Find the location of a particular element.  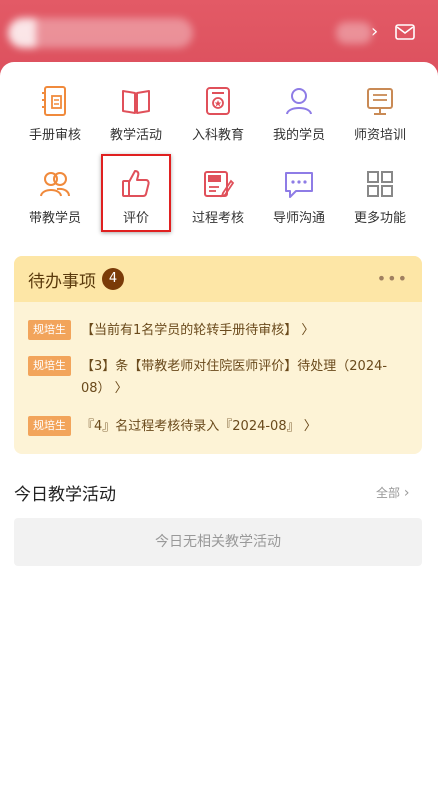

view-all-link: 全部 › is located at coordinates (392, 492).